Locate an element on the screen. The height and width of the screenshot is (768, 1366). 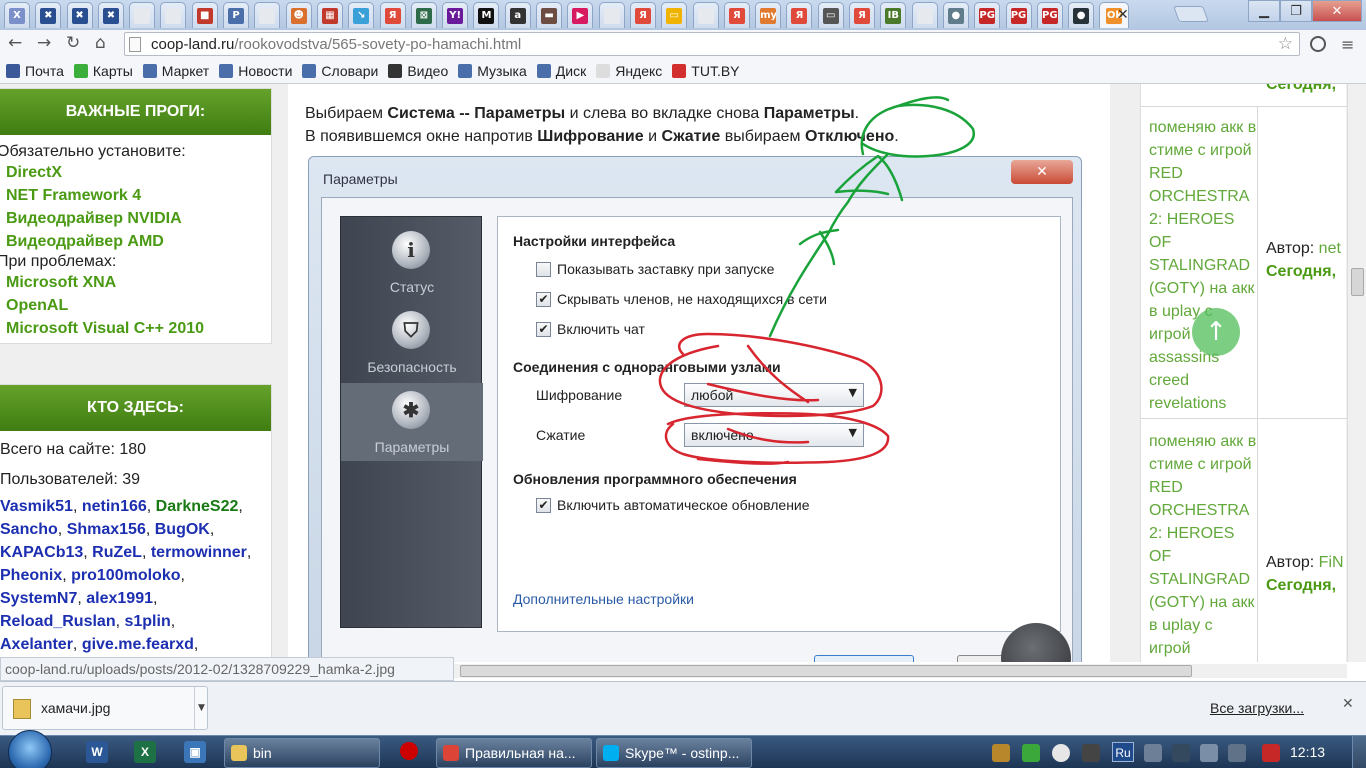
download-item: хамачи.jpg ▼ is located at coordinates (105, 708).